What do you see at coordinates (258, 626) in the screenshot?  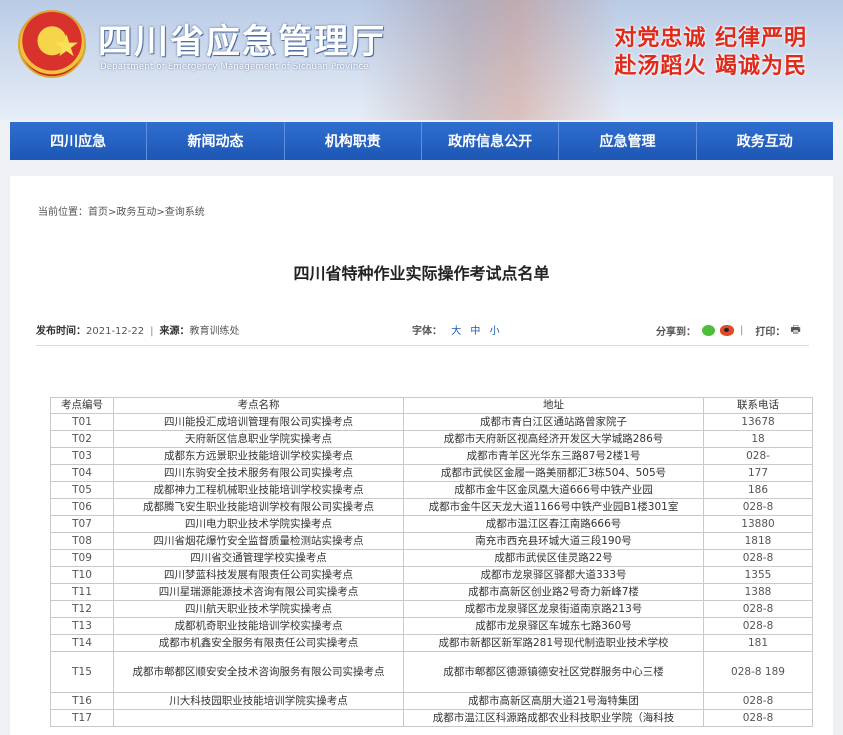 I see `cell-name: 成都机奇职业技能培训学校实操考点` at bounding box center [258, 626].